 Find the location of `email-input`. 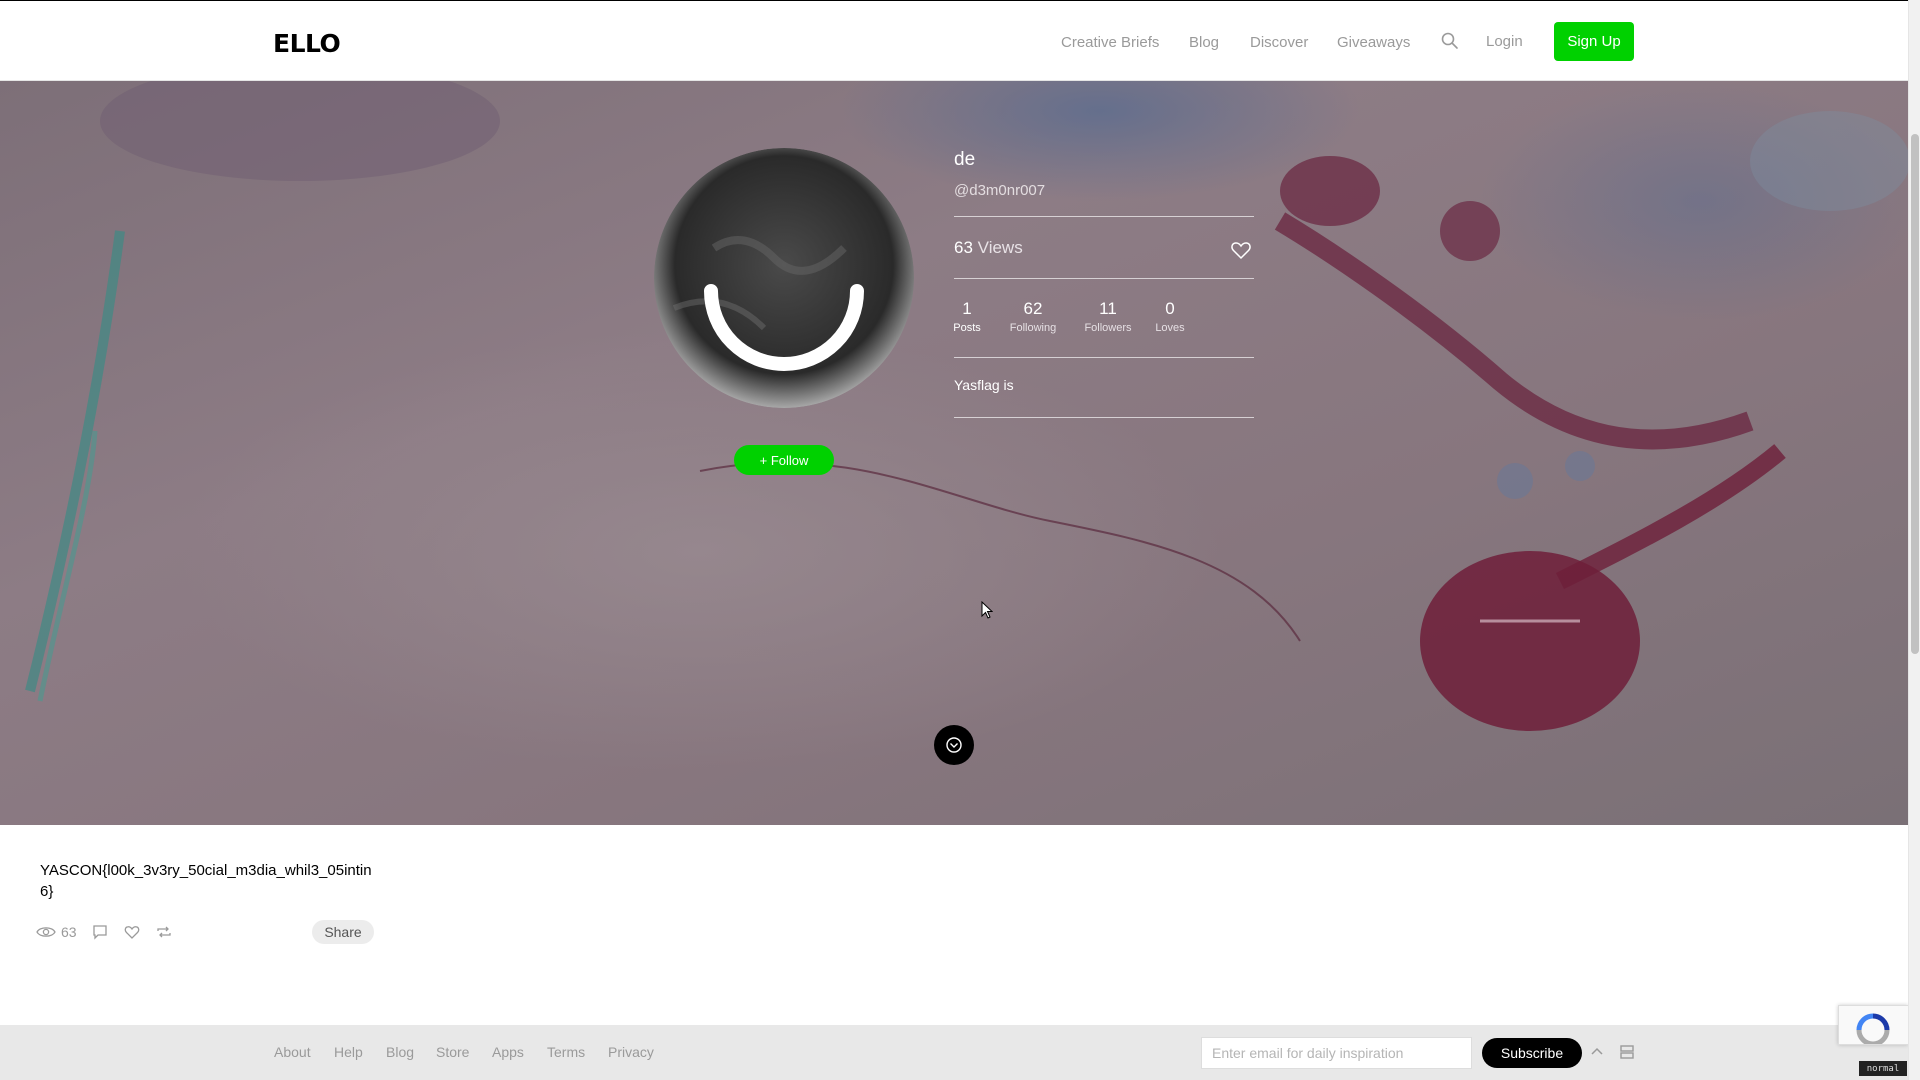

email-input is located at coordinates (1336, 1053).